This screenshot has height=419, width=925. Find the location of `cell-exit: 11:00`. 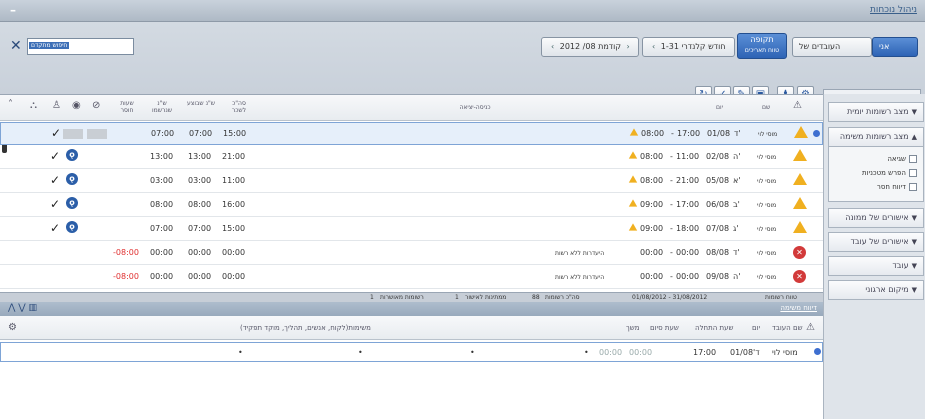

cell-exit: 11:00 is located at coordinates (688, 156).